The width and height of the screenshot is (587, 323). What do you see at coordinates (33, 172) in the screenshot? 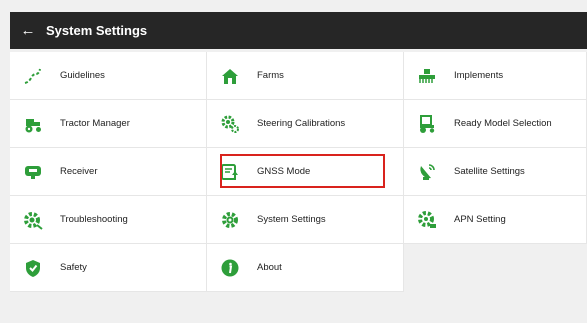
I see `receiver-icon` at bounding box center [33, 172].